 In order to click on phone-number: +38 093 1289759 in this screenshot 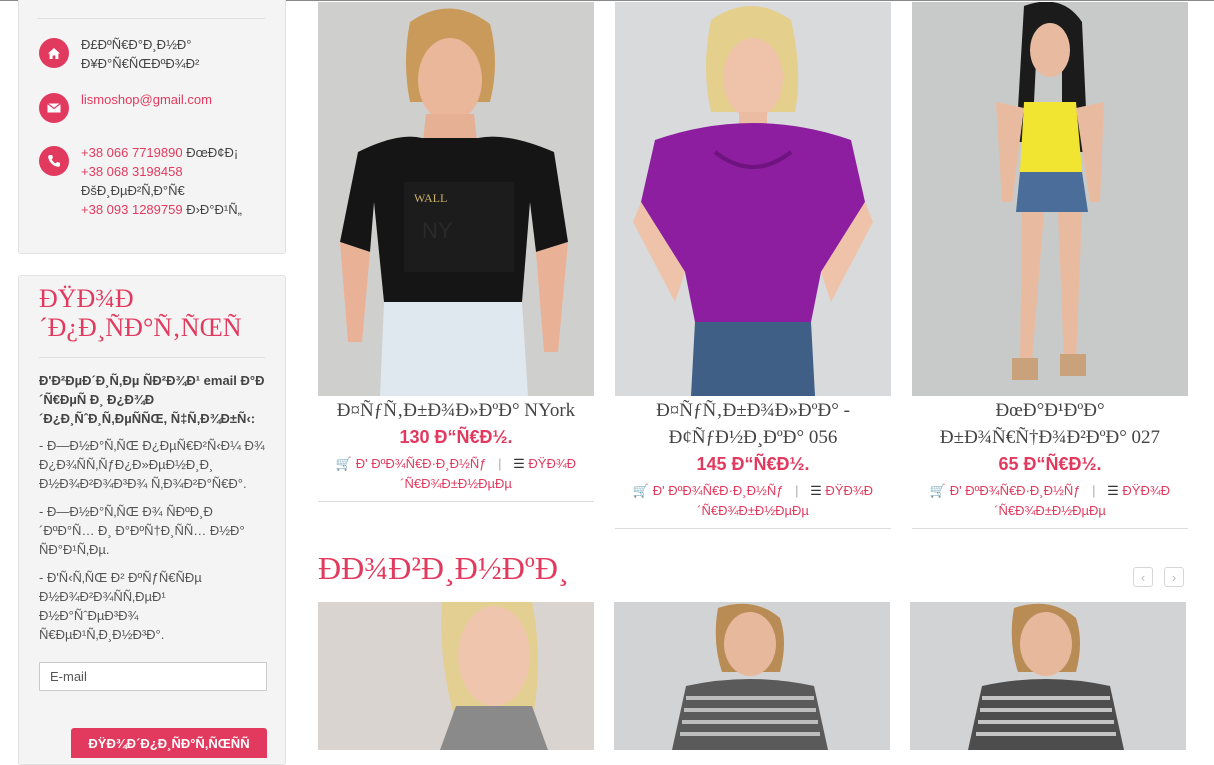, I will do `click(132, 209)`.